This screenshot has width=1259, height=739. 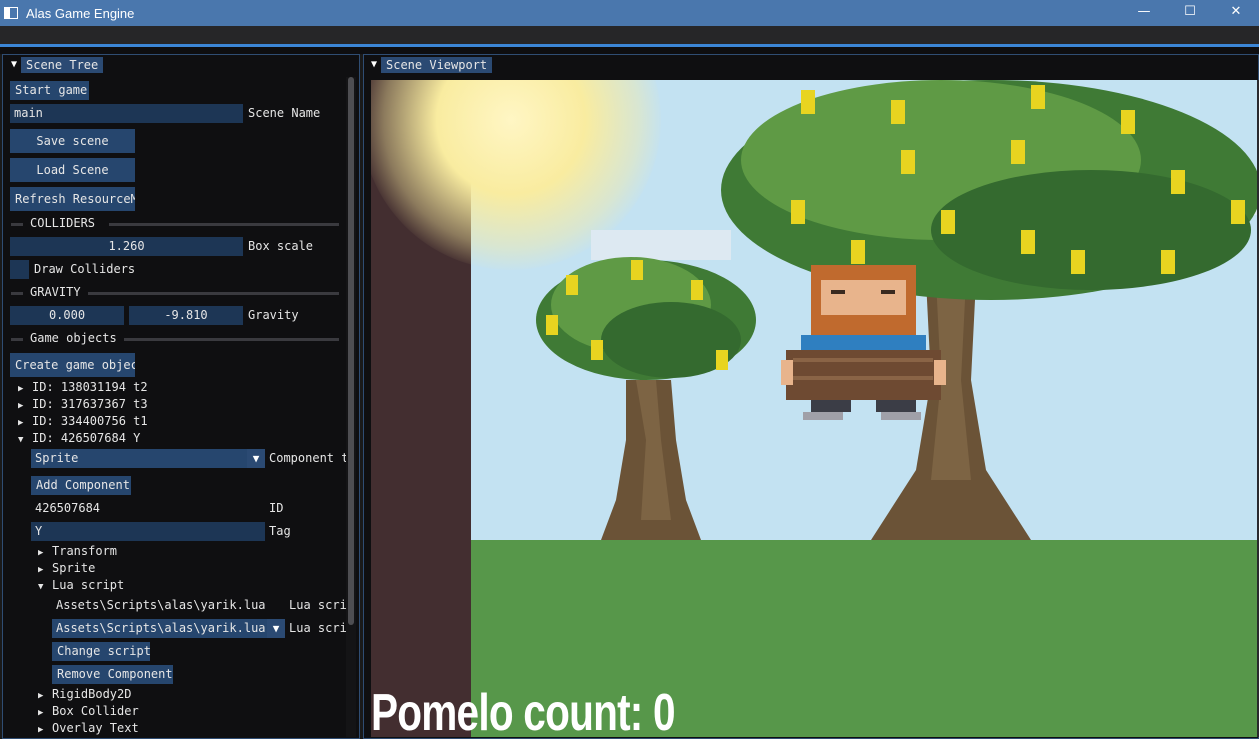 I want to click on save-scene-button: Save scene, so click(x=72, y=141).